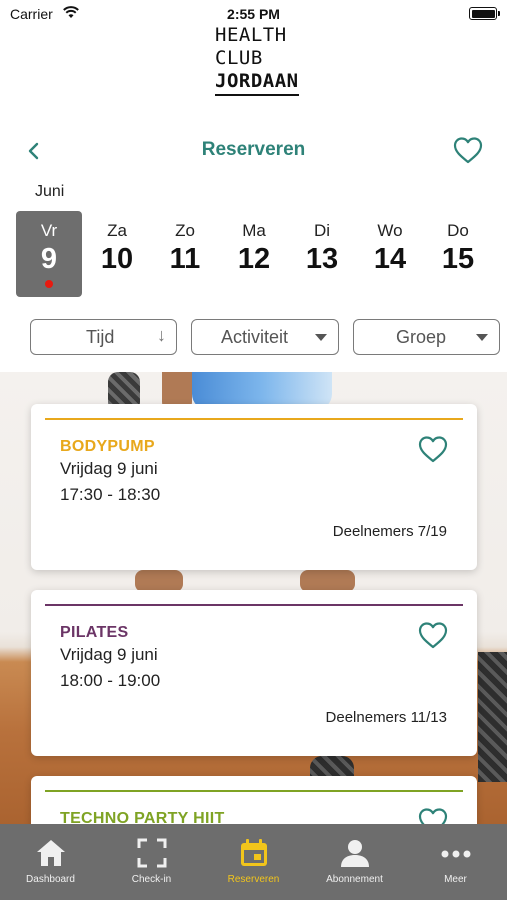 The height and width of the screenshot is (900, 507). Describe the element at coordinates (110, 680) in the screenshot. I see `class-time: 18:00 - 19:00` at that location.